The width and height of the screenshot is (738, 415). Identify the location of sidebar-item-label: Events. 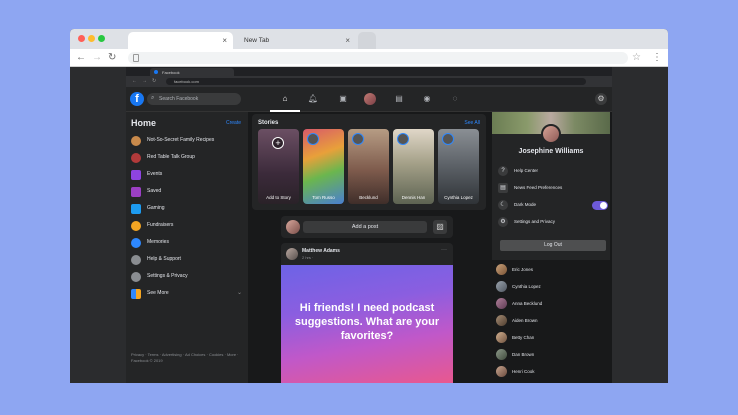
(155, 174).